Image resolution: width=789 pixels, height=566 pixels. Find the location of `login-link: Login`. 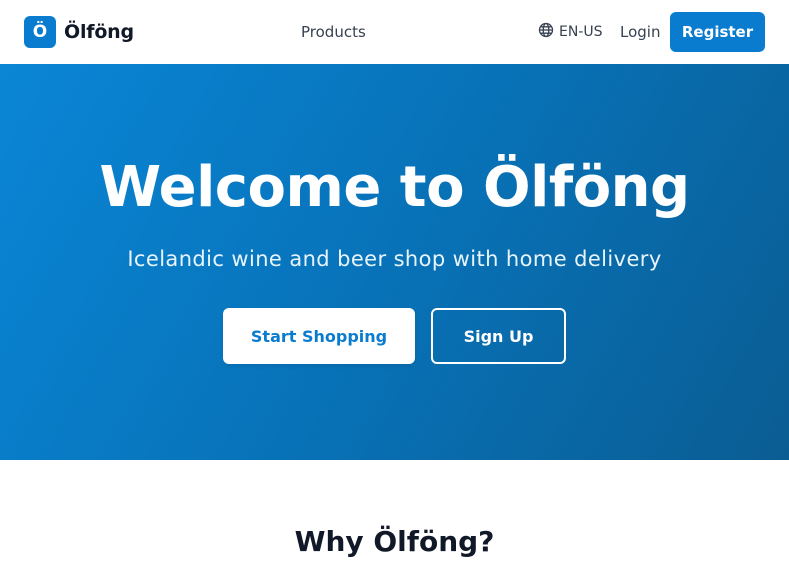

login-link: Login is located at coordinates (640, 32).